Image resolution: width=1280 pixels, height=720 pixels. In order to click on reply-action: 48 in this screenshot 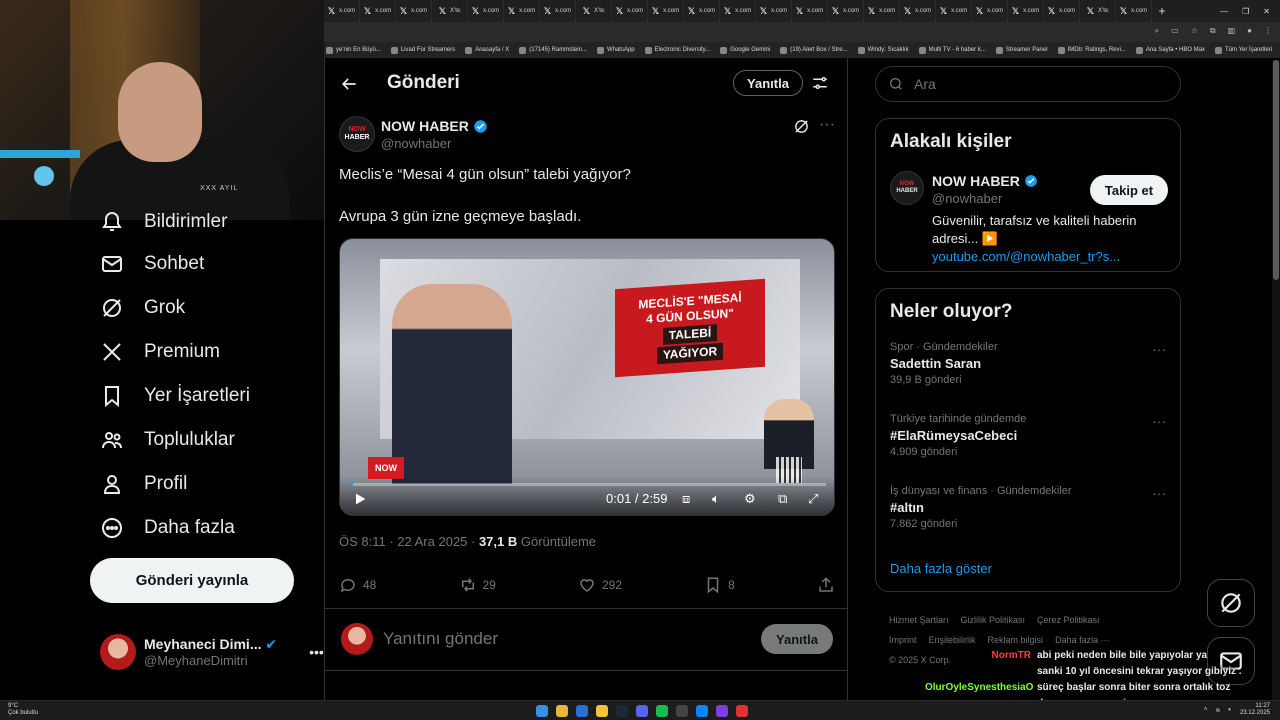, I will do `click(357, 585)`.